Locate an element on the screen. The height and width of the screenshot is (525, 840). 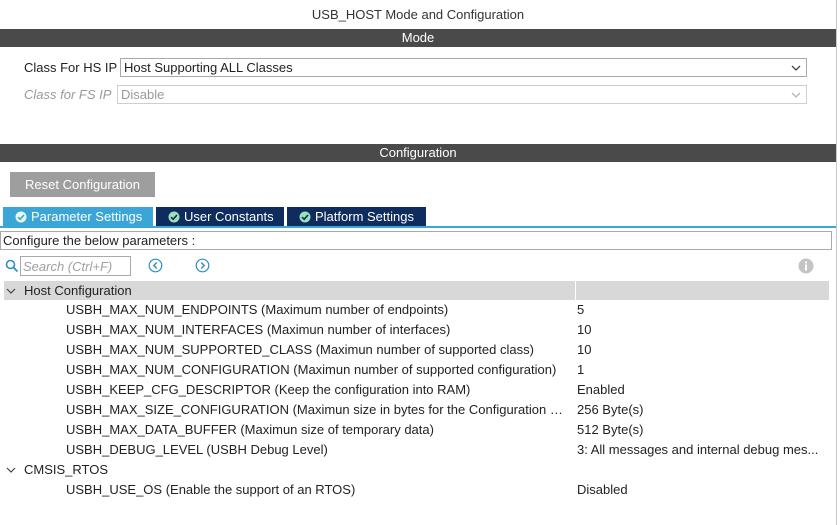
next-match-icon is located at coordinates (202, 265).